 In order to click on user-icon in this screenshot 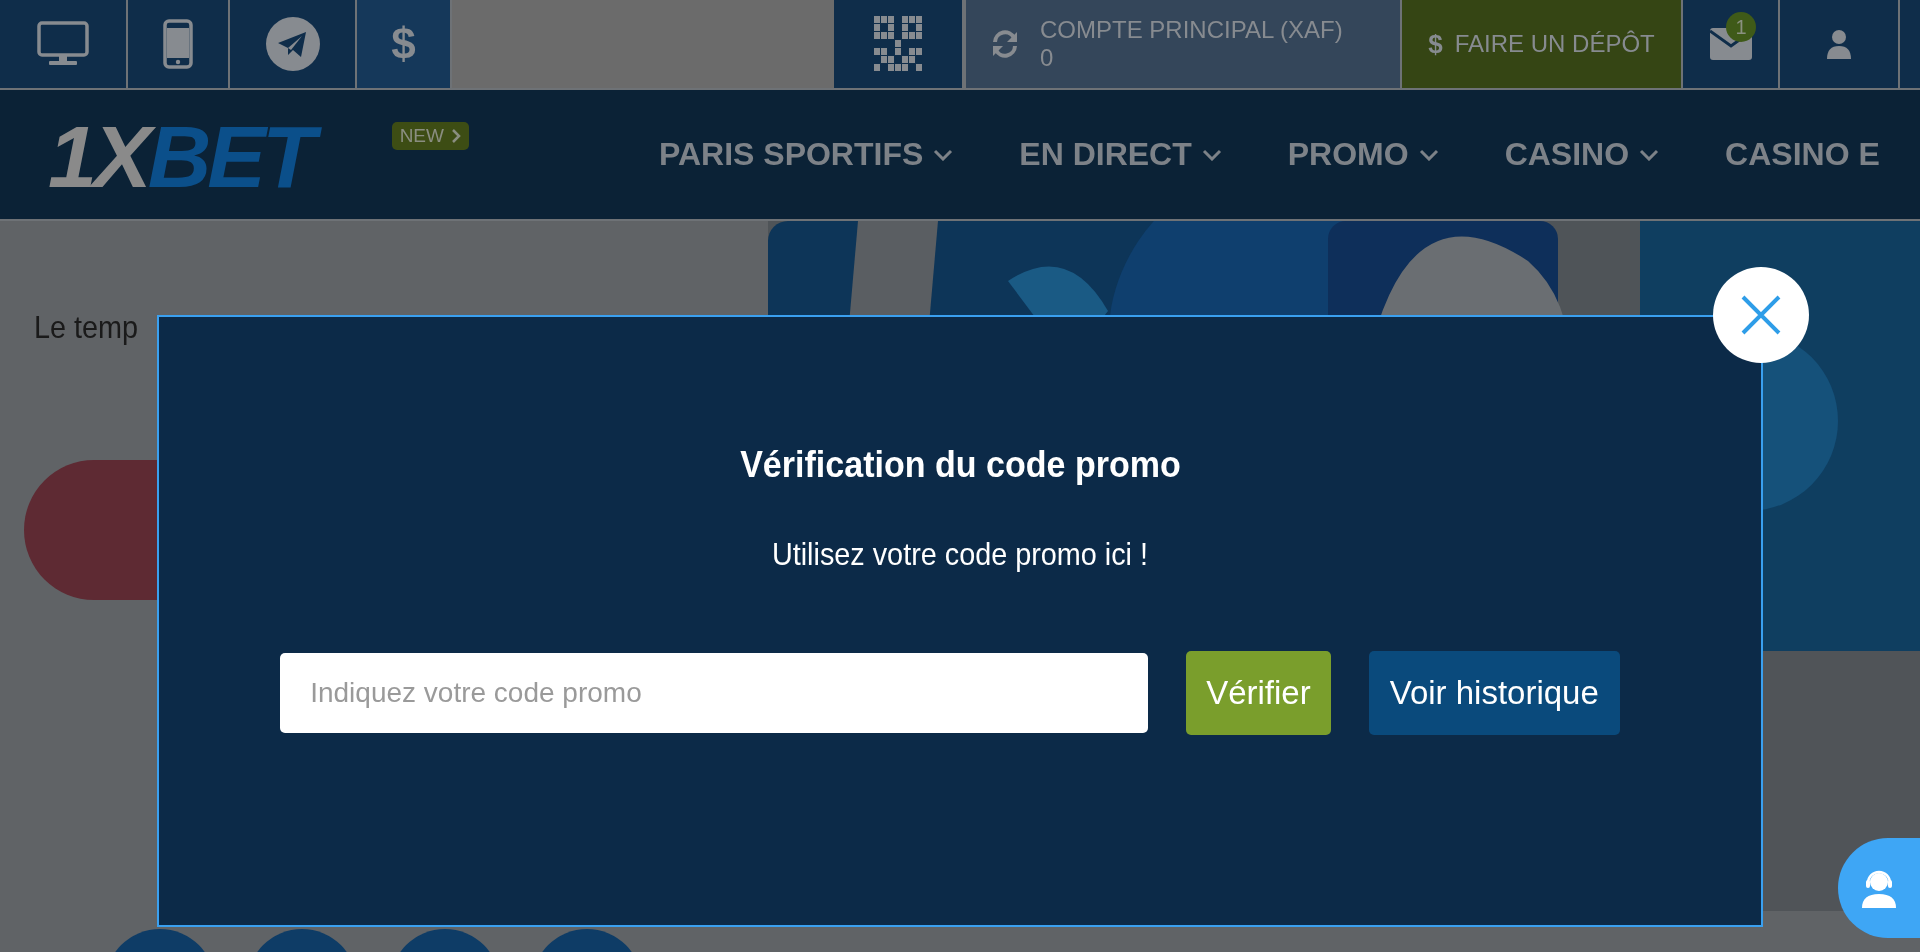, I will do `click(1839, 44)`.